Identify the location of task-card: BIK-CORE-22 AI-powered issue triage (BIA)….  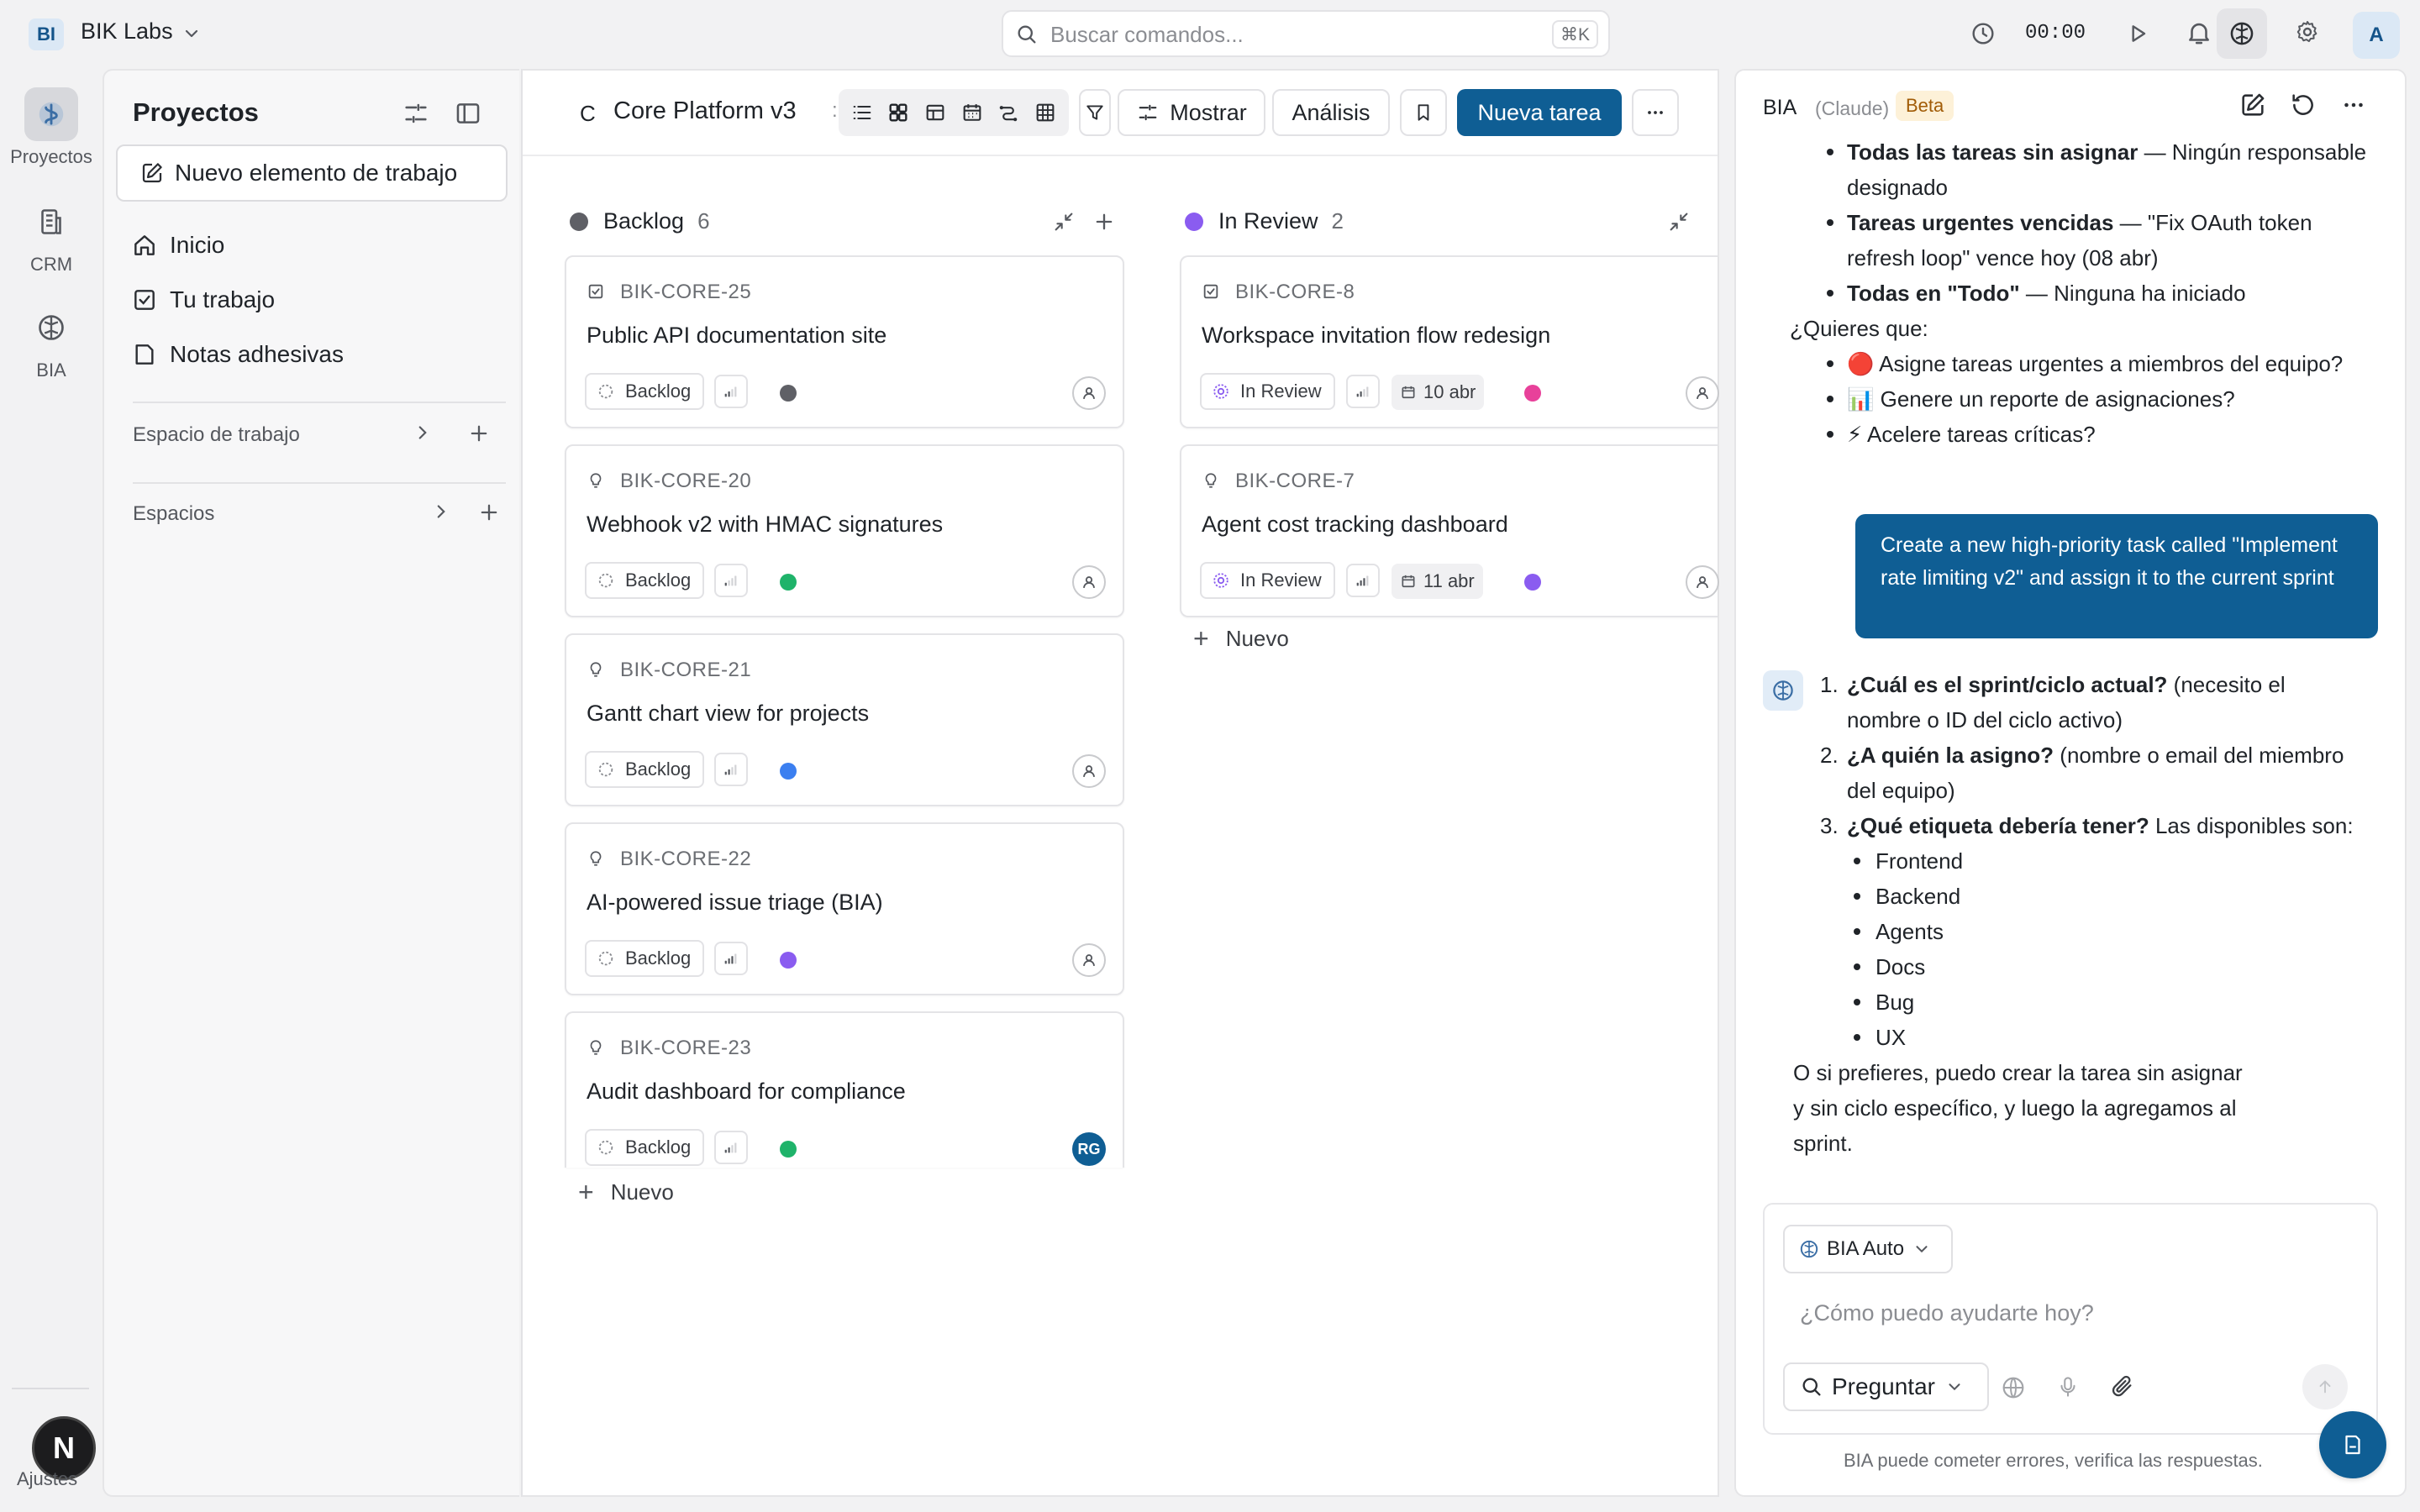
(844, 908).